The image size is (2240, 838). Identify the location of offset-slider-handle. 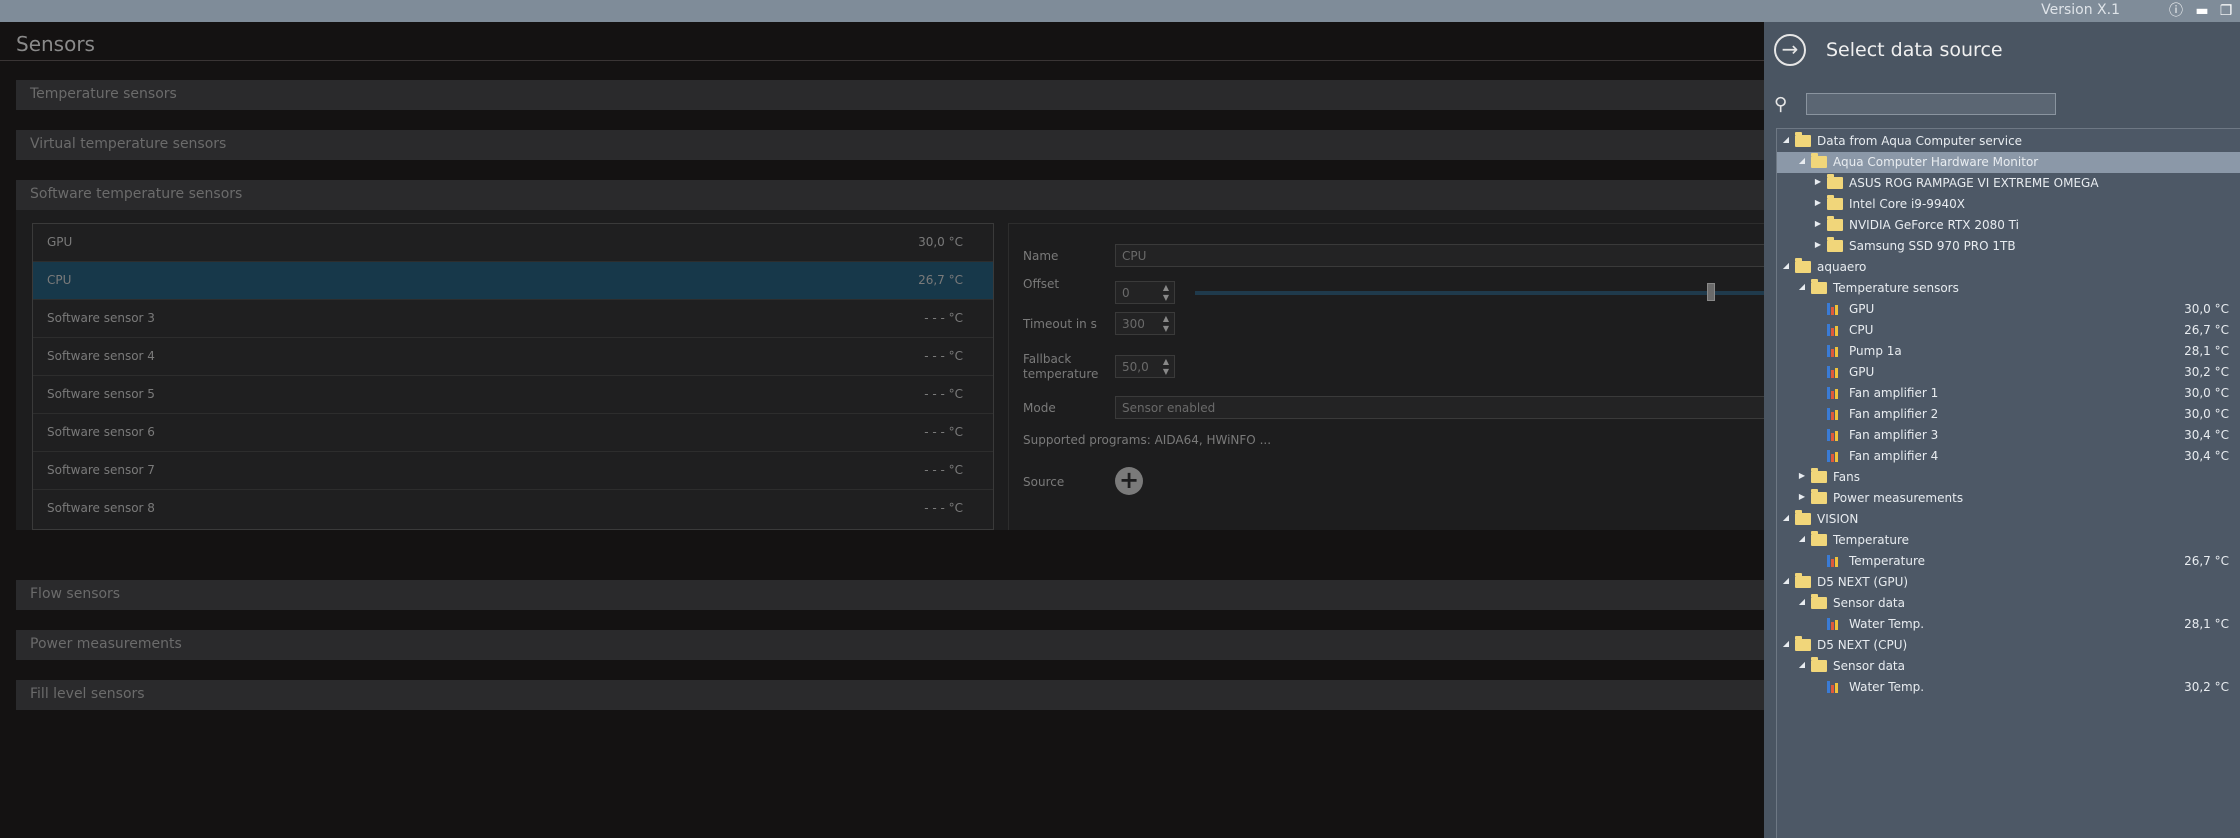
(1711, 292).